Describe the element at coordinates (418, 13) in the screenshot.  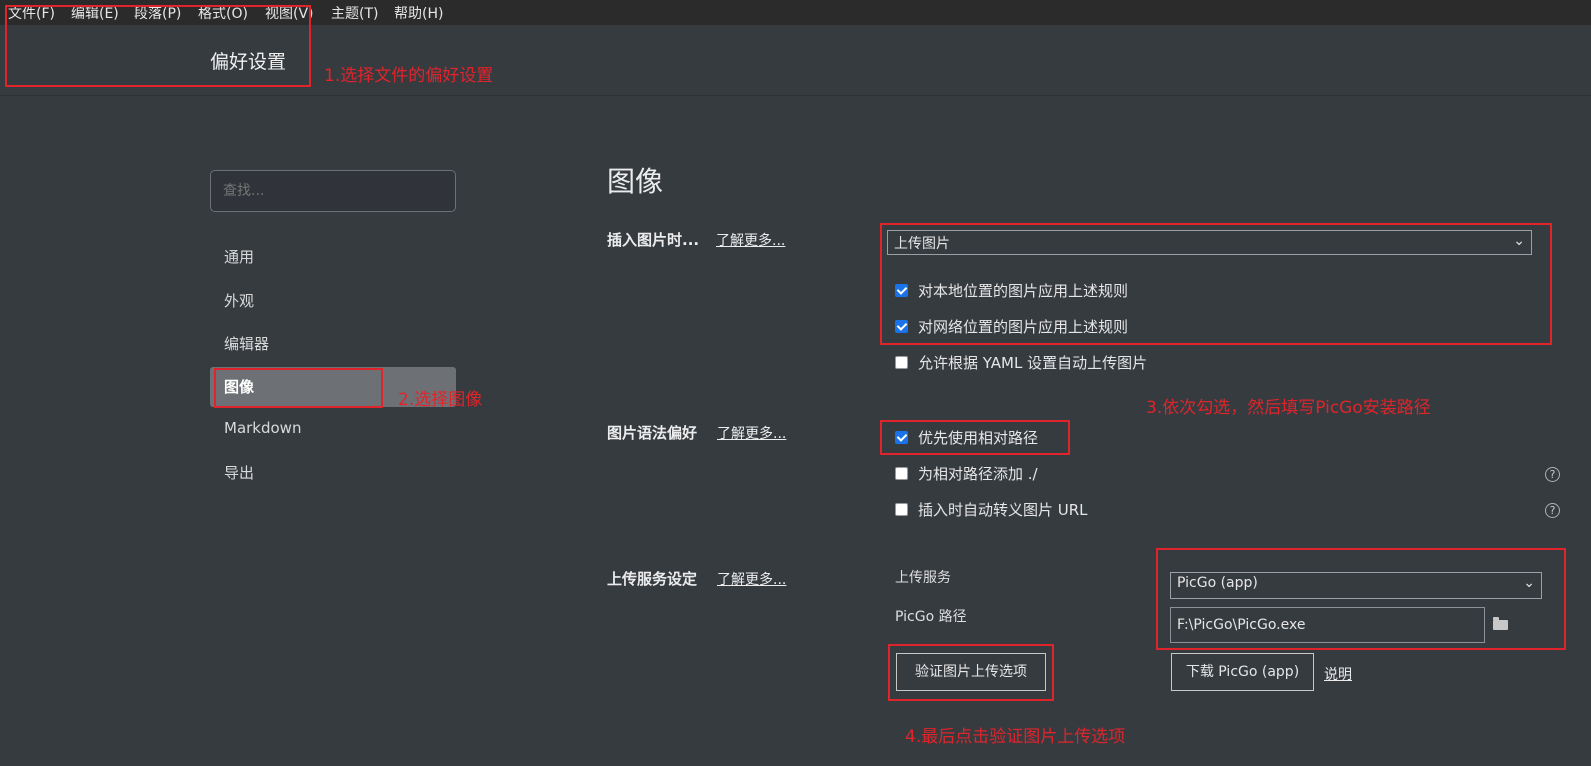
I see `menu-help: 帮助(H)` at that location.